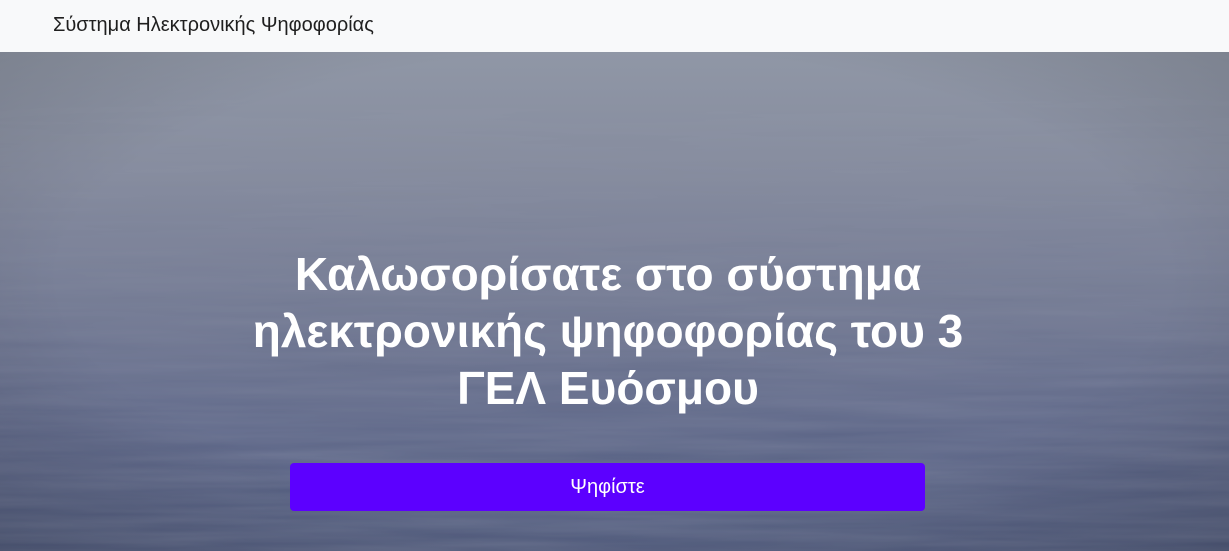  What do you see at coordinates (607, 487) in the screenshot?
I see `vote-button: Ψηφίστε` at bounding box center [607, 487].